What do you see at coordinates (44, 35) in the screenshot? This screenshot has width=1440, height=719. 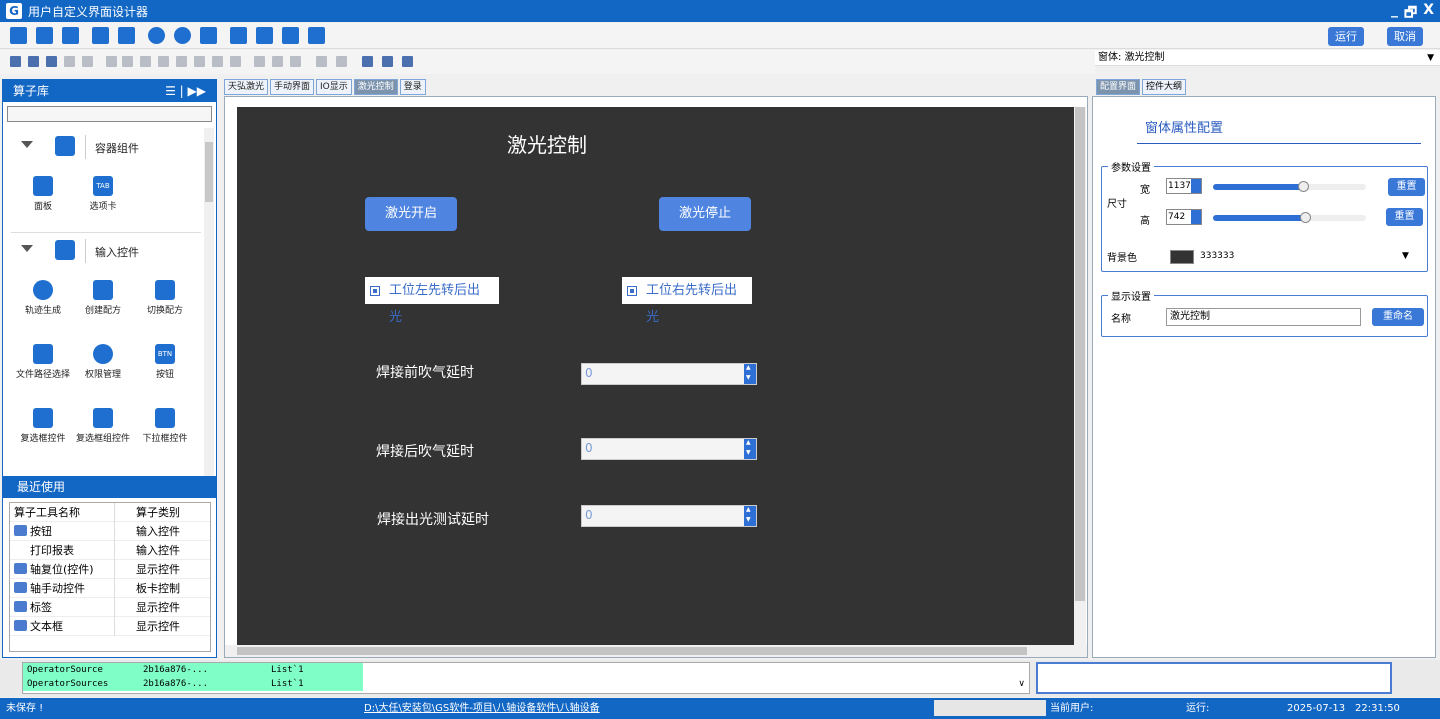 I see `open-folder-icon` at bounding box center [44, 35].